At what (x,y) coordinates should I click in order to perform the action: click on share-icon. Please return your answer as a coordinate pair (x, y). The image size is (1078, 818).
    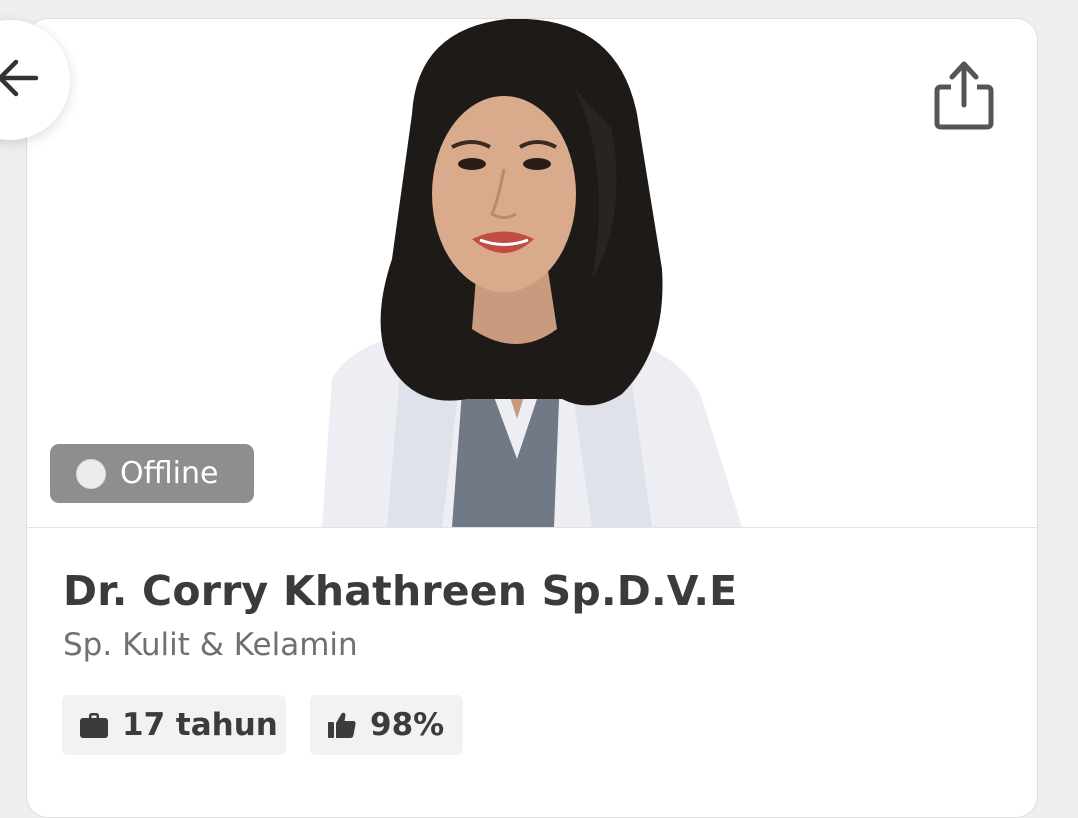
    Looking at the image, I should click on (964, 95).